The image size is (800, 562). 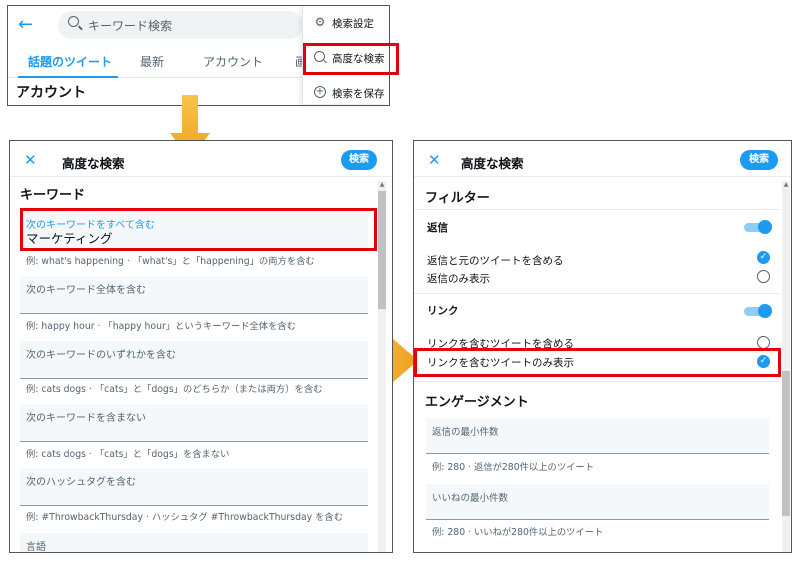 What do you see at coordinates (233, 61) in the screenshot?
I see `tab-accounts: アカウント` at bounding box center [233, 61].